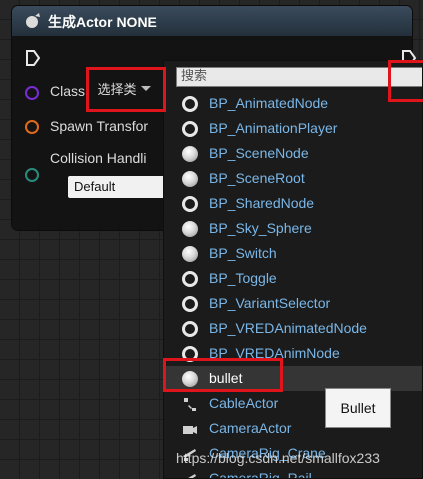 This screenshot has height=479, width=423. I want to click on list-item: BP_Sky_Sphere, so click(293, 228).